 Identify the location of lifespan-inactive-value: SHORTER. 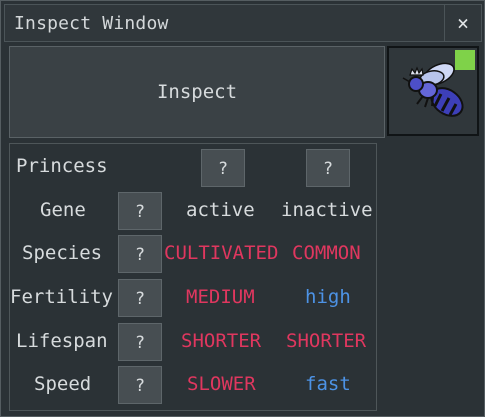
(326, 341).